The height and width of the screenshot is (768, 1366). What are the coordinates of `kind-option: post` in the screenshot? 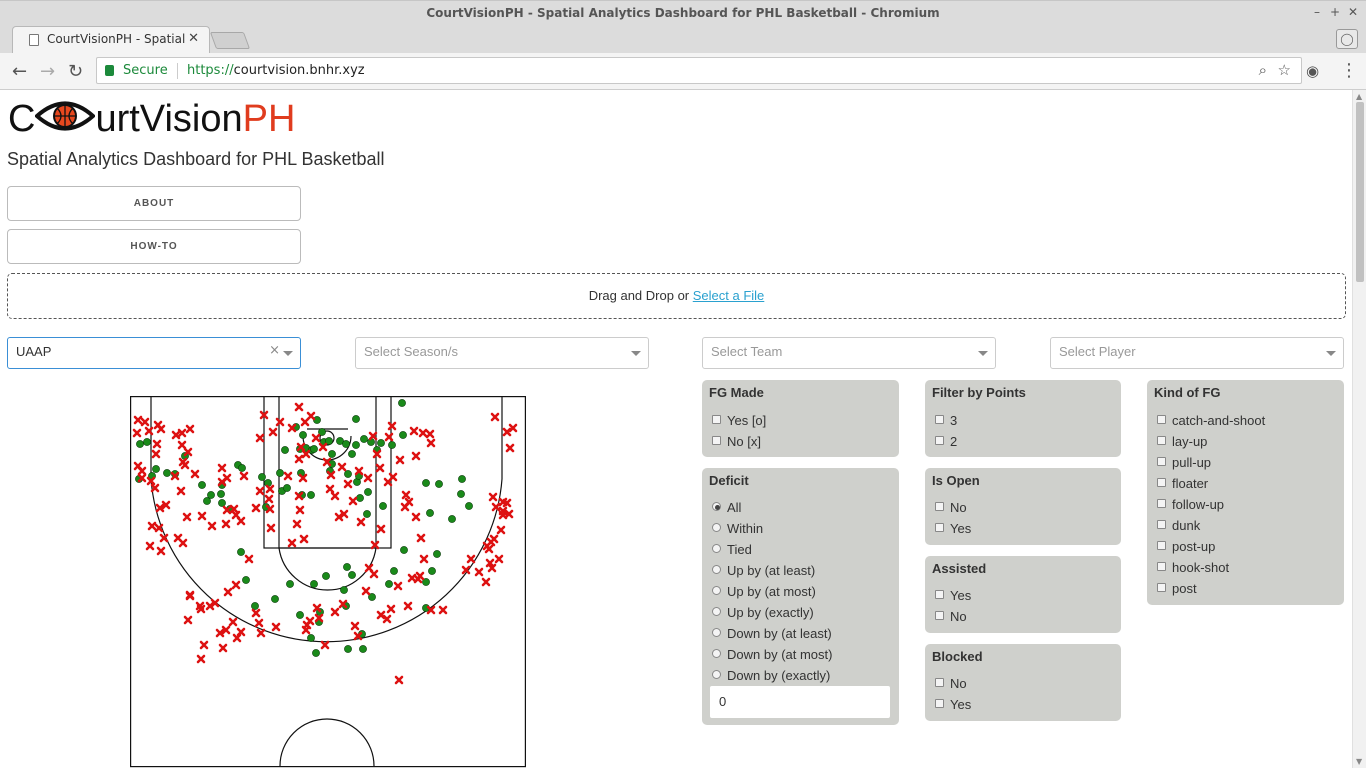 It's located at (1177, 588).